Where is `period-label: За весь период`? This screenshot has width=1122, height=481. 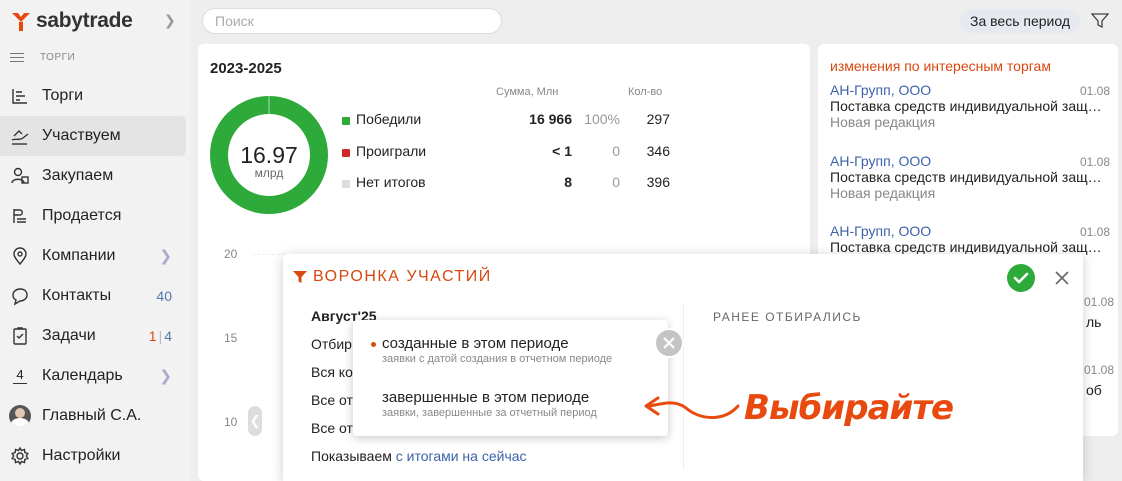
period-label: За весь период is located at coordinates (1020, 21).